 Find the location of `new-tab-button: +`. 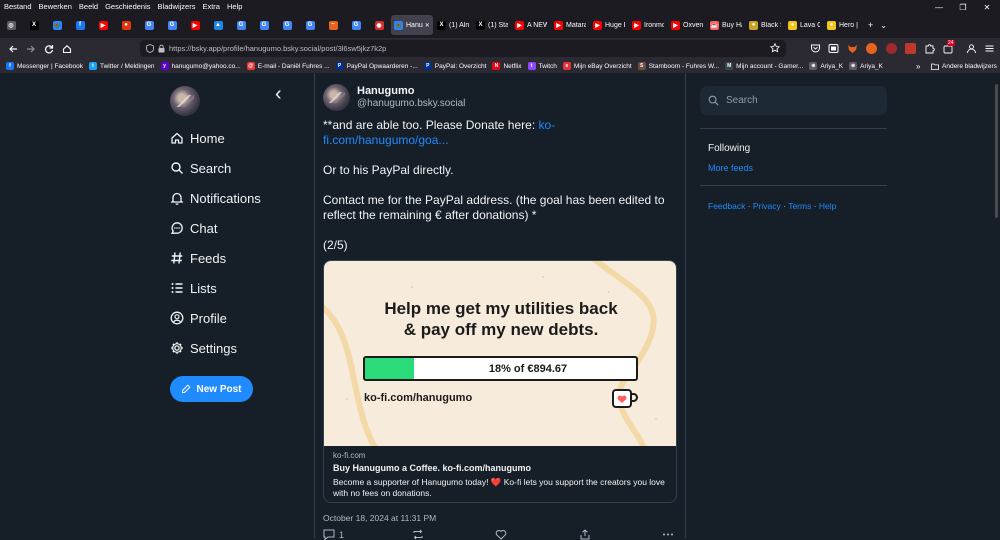

new-tab-button: + is located at coordinates (870, 25).